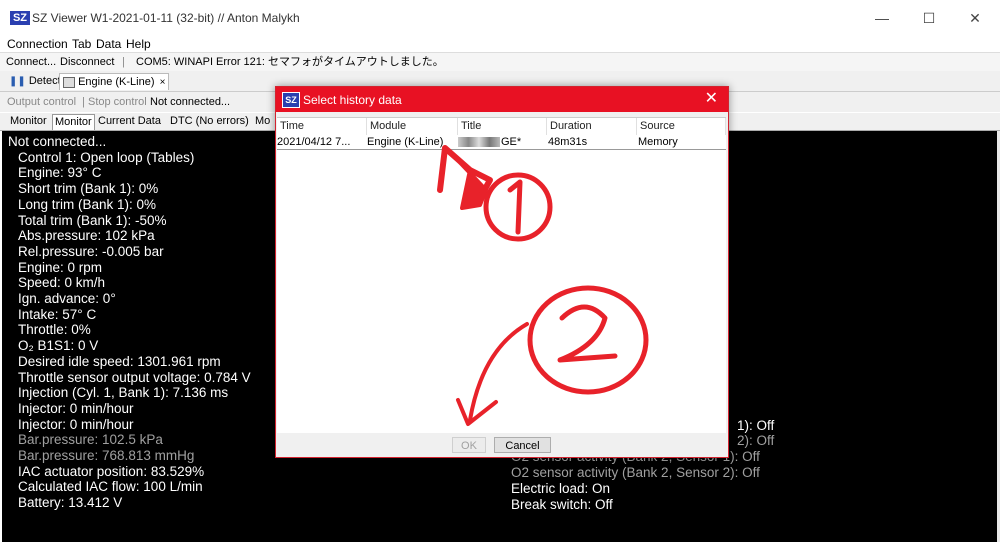 This screenshot has width=1000, height=542. Describe the element at coordinates (37, 44) in the screenshot. I see `menu-connection: Connection` at that location.